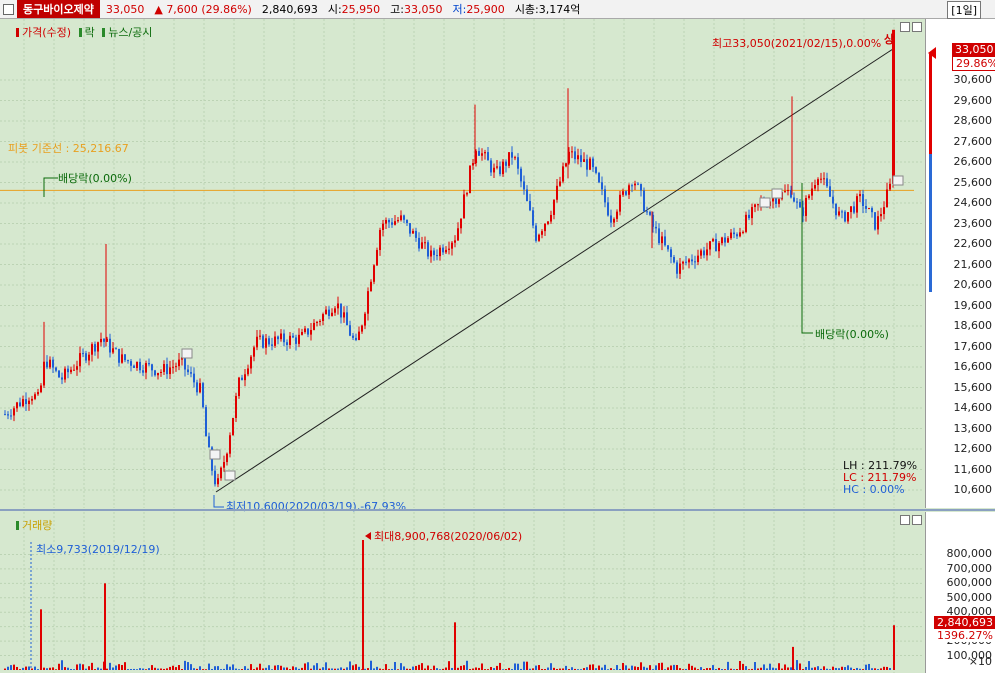 The width and height of the screenshot is (995, 673). What do you see at coordinates (964, 10) in the screenshot?
I see `period-selector: [1일]` at bounding box center [964, 10].